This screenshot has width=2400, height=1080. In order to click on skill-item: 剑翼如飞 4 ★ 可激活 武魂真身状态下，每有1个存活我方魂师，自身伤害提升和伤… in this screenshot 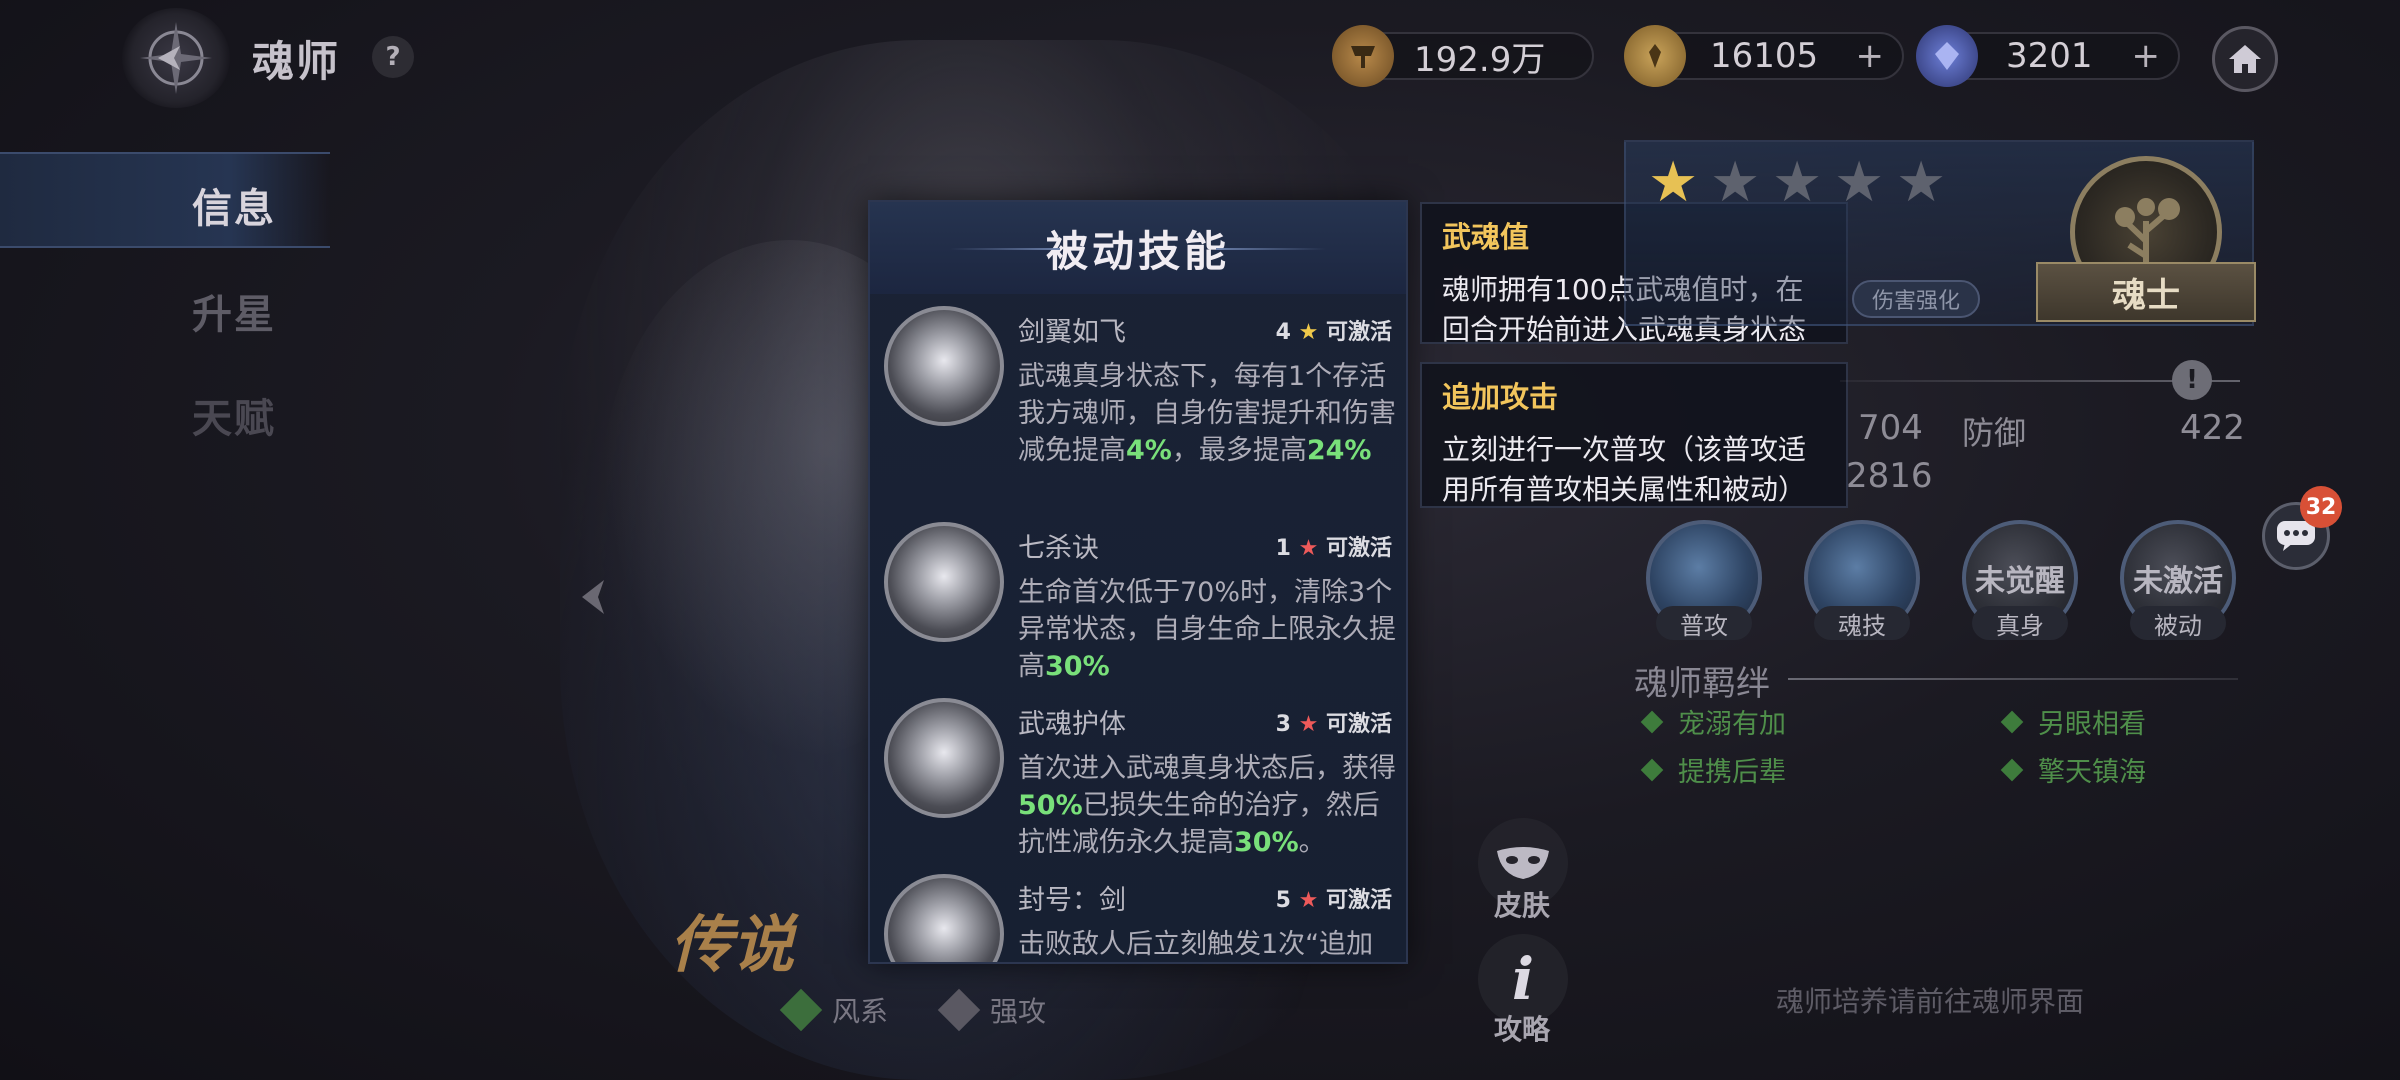, I will do `click(1140, 406)`.